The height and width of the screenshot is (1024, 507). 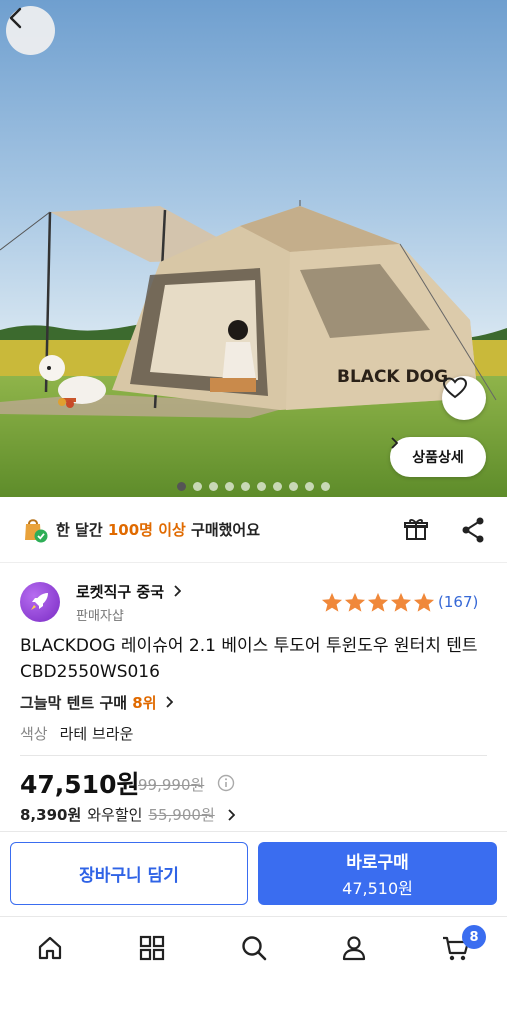 I want to click on option-selector: 색상 라테 브라운, so click(x=76, y=733).